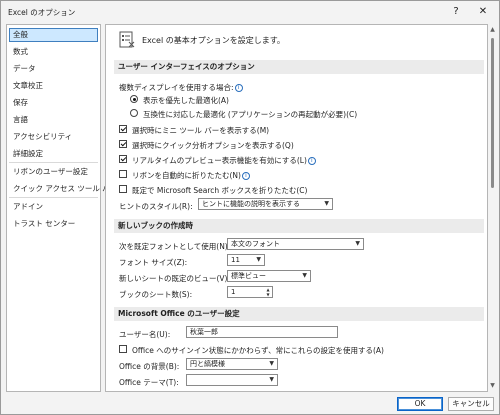 The height and width of the screenshot is (415, 500). Describe the element at coordinates (200, 130) in the screenshot. I see `checkbox-mini-toolbar-label: 選択時にミニ ツール バーを表示する(M)` at that location.